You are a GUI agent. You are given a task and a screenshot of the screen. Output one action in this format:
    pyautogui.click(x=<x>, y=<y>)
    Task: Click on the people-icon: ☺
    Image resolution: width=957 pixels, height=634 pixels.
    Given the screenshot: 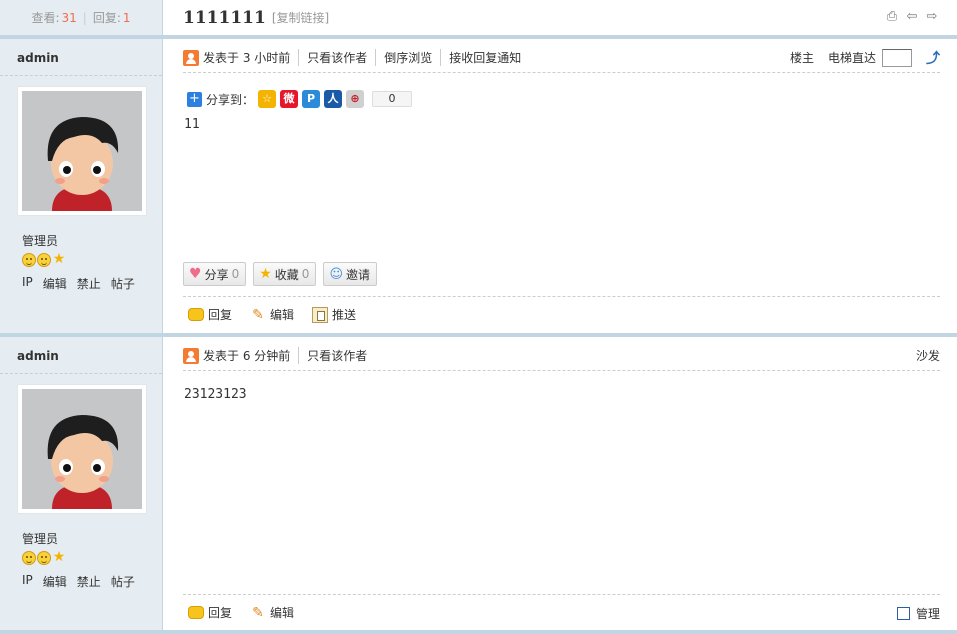 What is the action you would take?
    pyautogui.click(x=336, y=274)
    